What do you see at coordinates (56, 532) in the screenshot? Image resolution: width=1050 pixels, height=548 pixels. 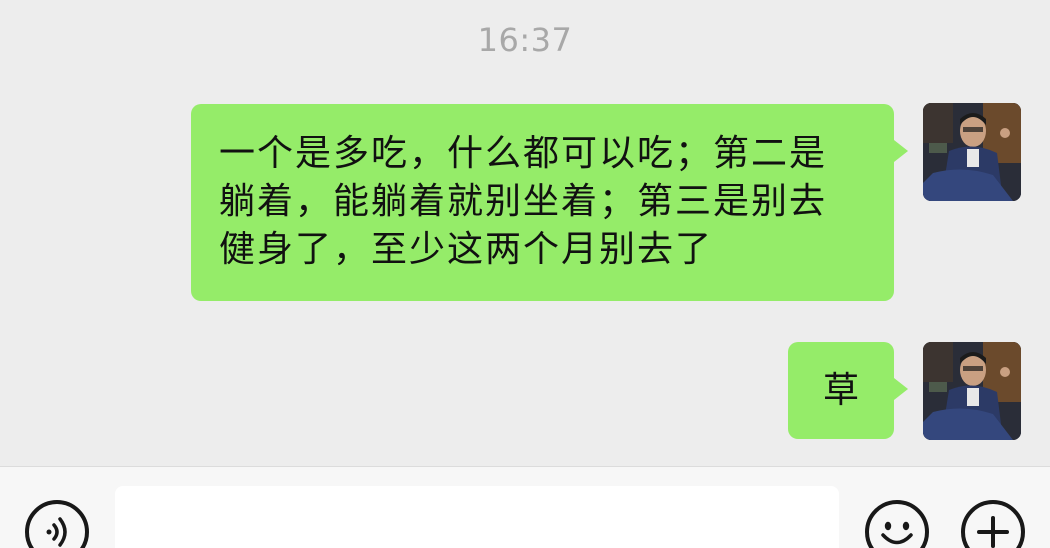 I see `voice-icon` at bounding box center [56, 532].